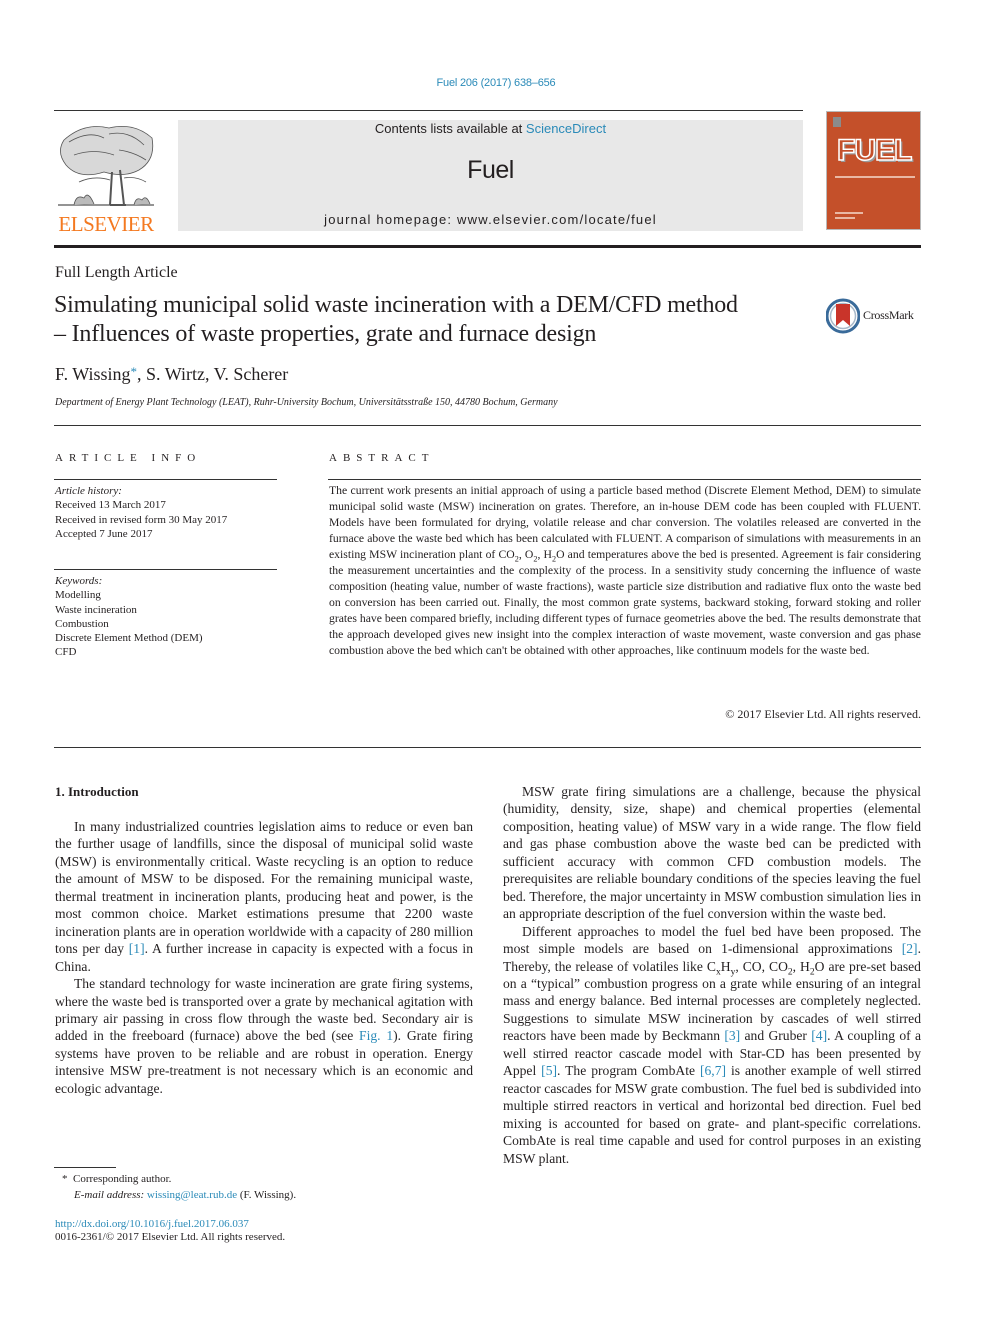 The width and height of the screenshot is (992, 1323). What do you see at coordinates (122, 1179) in the screenshot?
I see `footnote-text: Corresponding author.` at bounding box center [122, 1179].